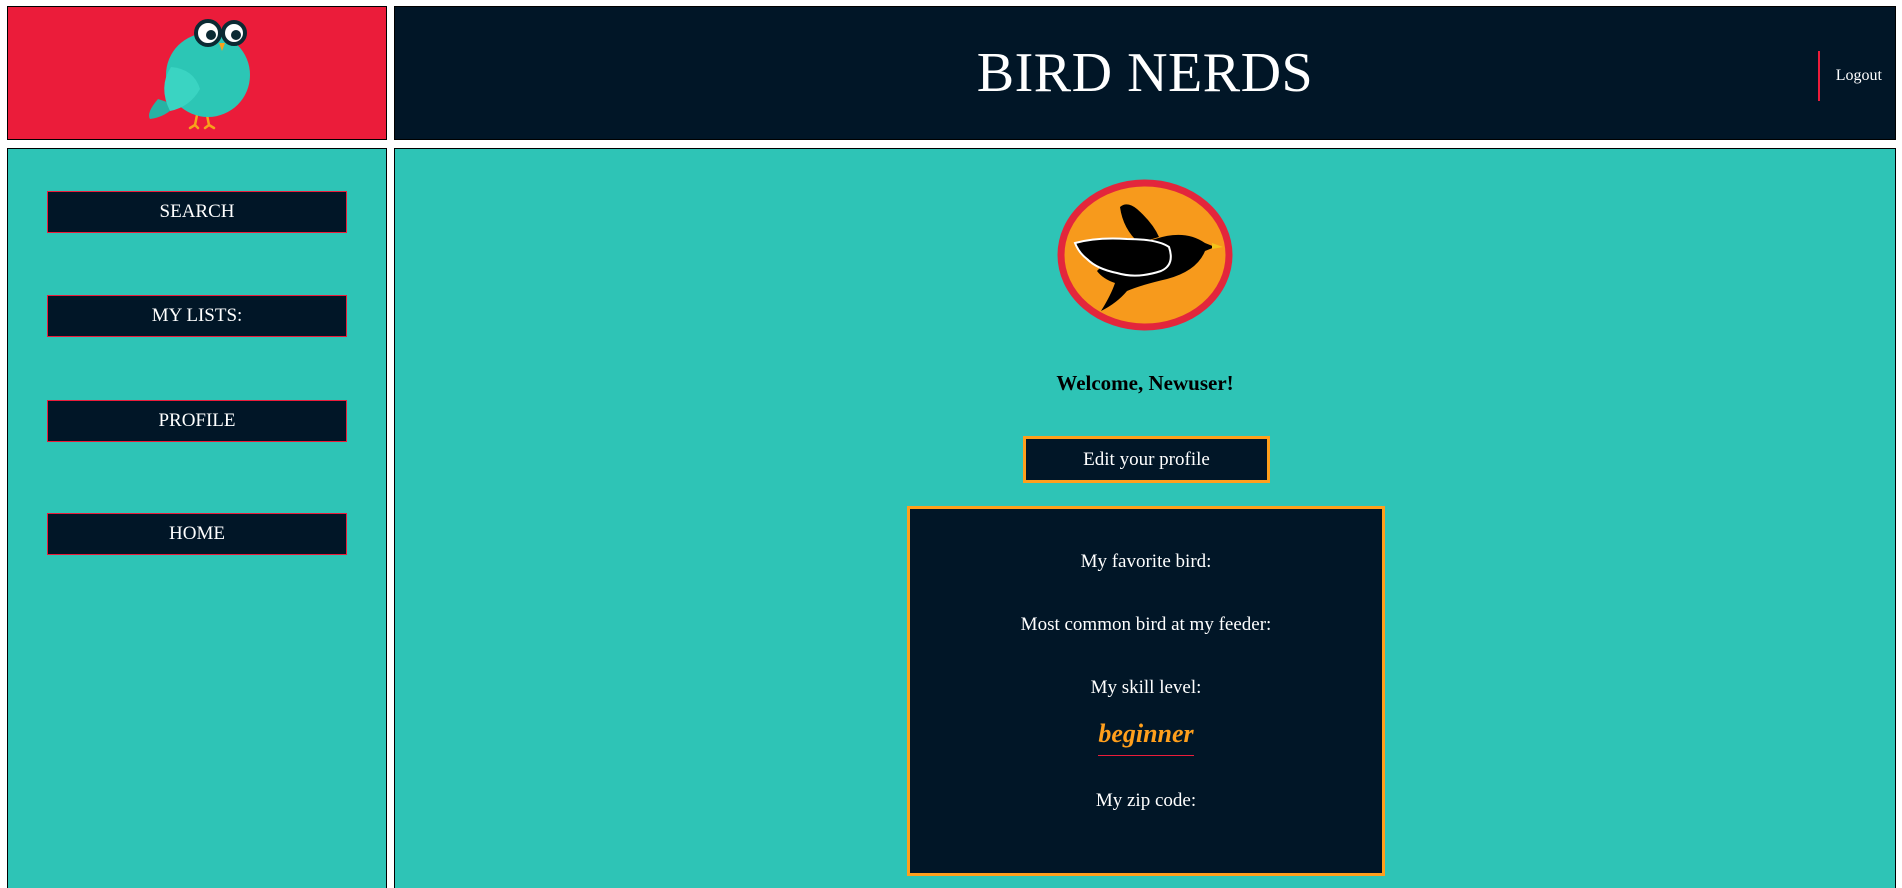 This screenshot has height=888, width=1902. What do you see at coordinates (1146, 687) in the screenshot?
I see `skill-level-label: My skill level:` at bounding box center [1146, 687].